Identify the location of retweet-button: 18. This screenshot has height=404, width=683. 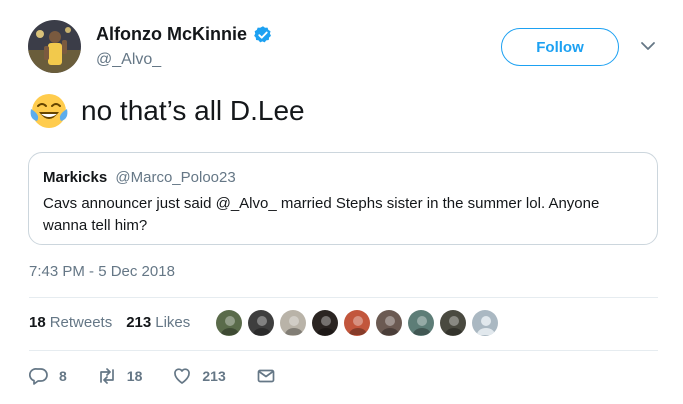
(120, 376).